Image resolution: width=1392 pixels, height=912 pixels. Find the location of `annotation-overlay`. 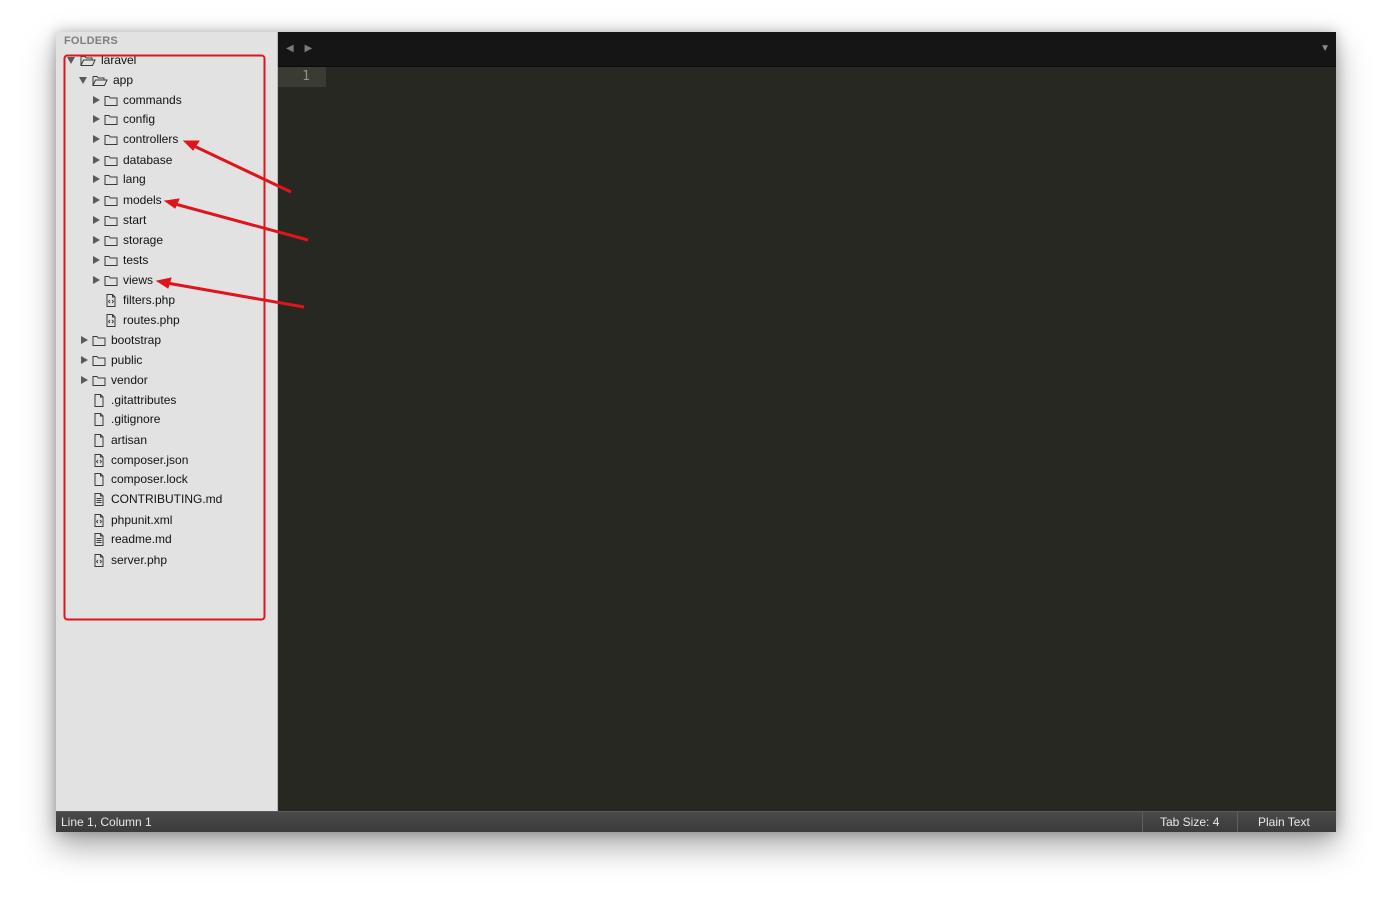

annotation-overlay is located at coordinates (186, 337).